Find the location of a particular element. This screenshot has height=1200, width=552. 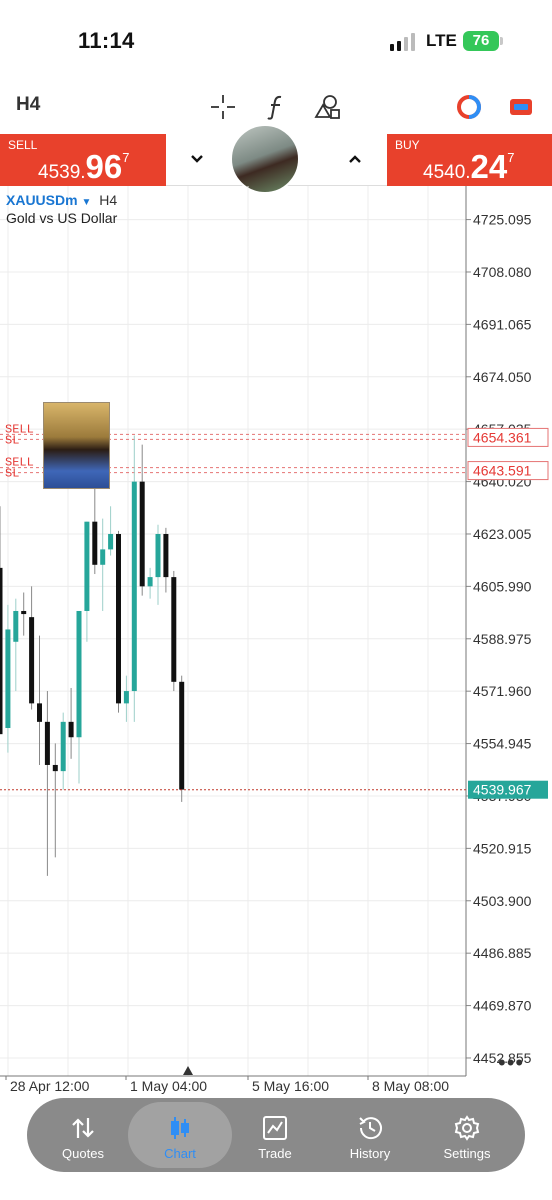

price-tick-label: 4503.900 is located at coordinates (502, 901).